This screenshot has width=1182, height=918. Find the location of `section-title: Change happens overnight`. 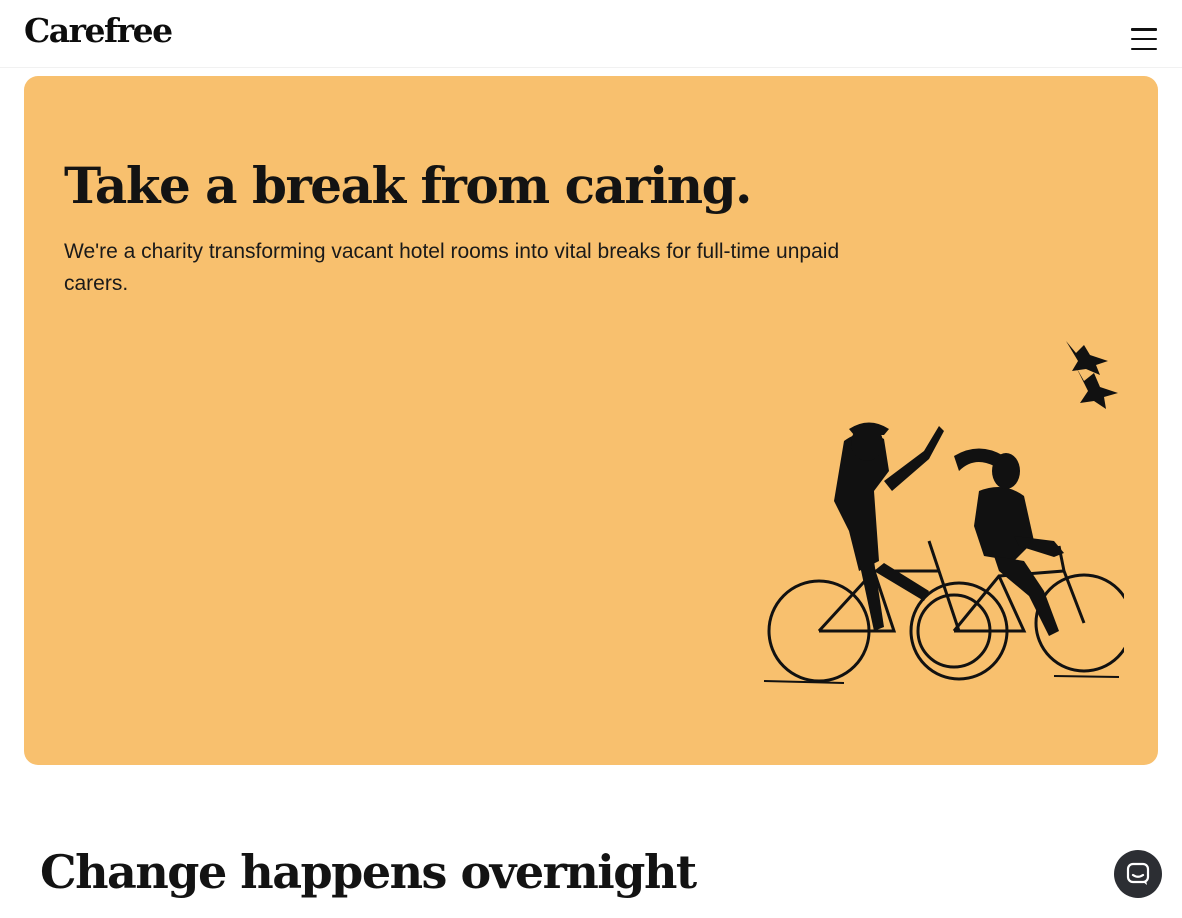

section-title: Change happens overnight is located at coordinates (368, 872).